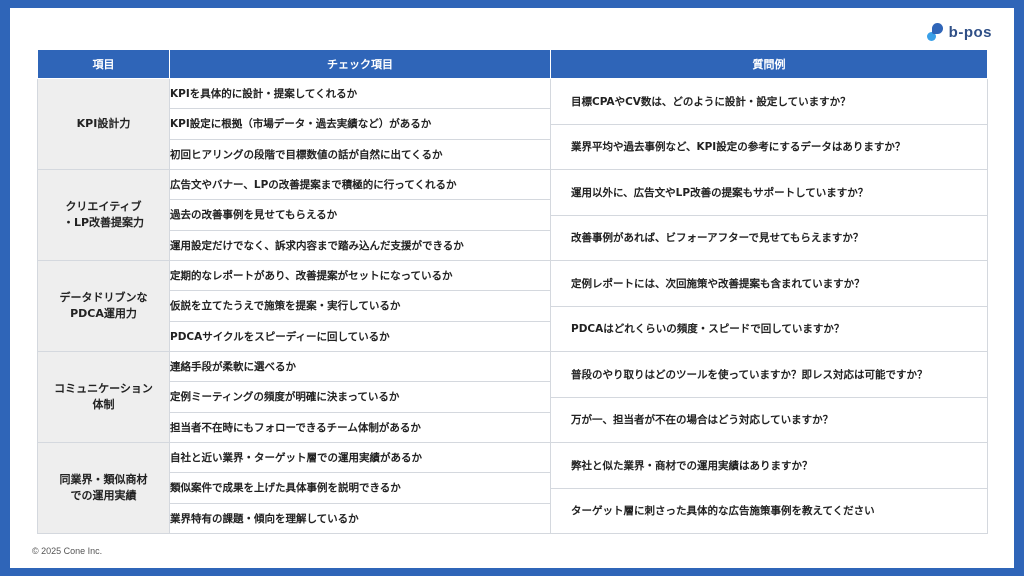  What do you see at coordinates (360, 488) in the screenshot?
I see `check-item: 類似案件で成果を上げた具体事例を説明できるか` at bounding box center [360, 488].